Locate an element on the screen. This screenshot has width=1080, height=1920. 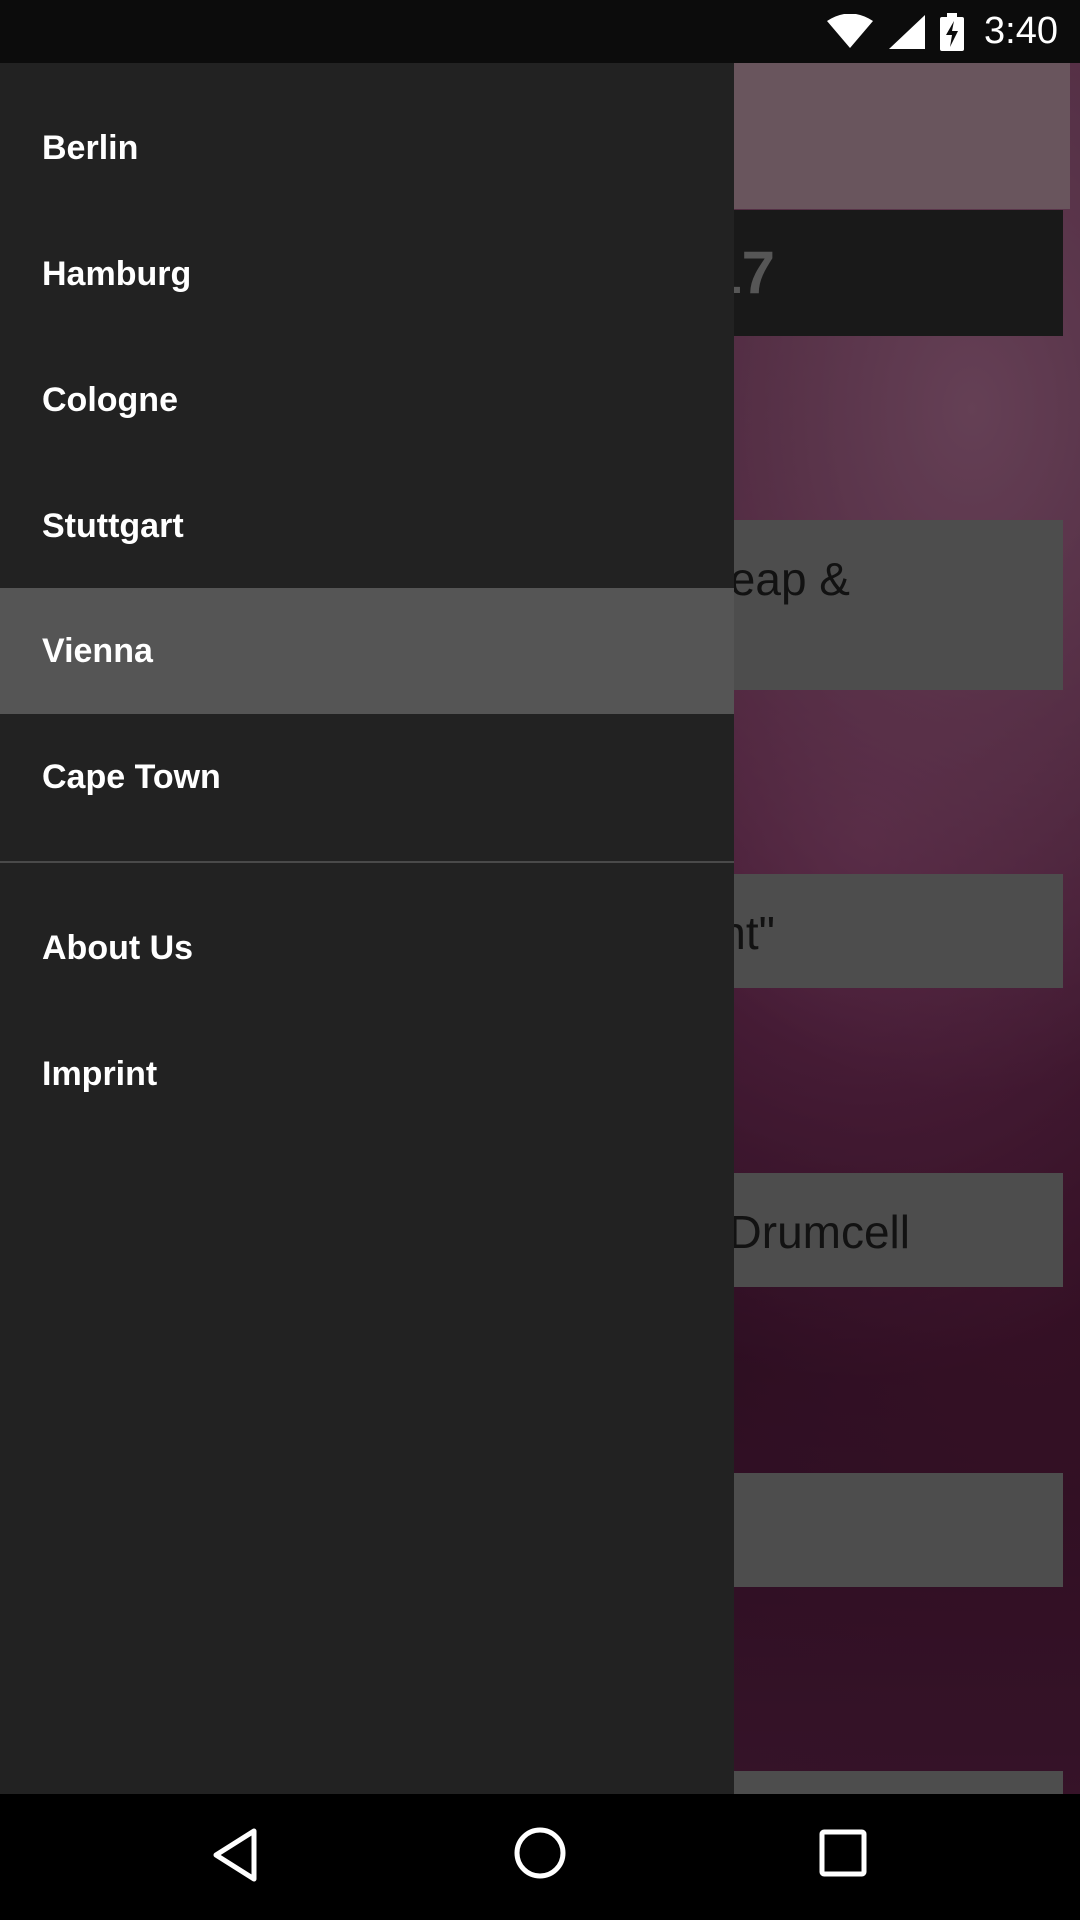
back-icon is located at coordinates (235, 1857).